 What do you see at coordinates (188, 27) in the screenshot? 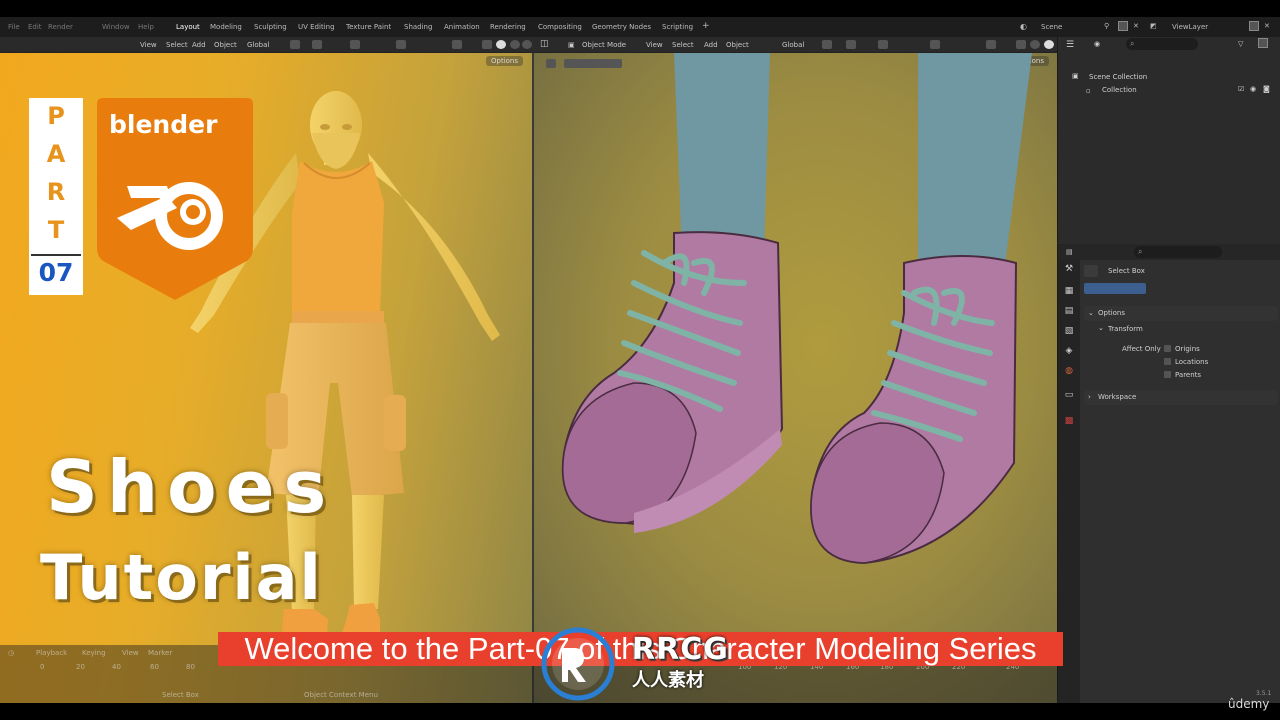
I see `tab-layout: Layout` at bounding box center [188, 27].